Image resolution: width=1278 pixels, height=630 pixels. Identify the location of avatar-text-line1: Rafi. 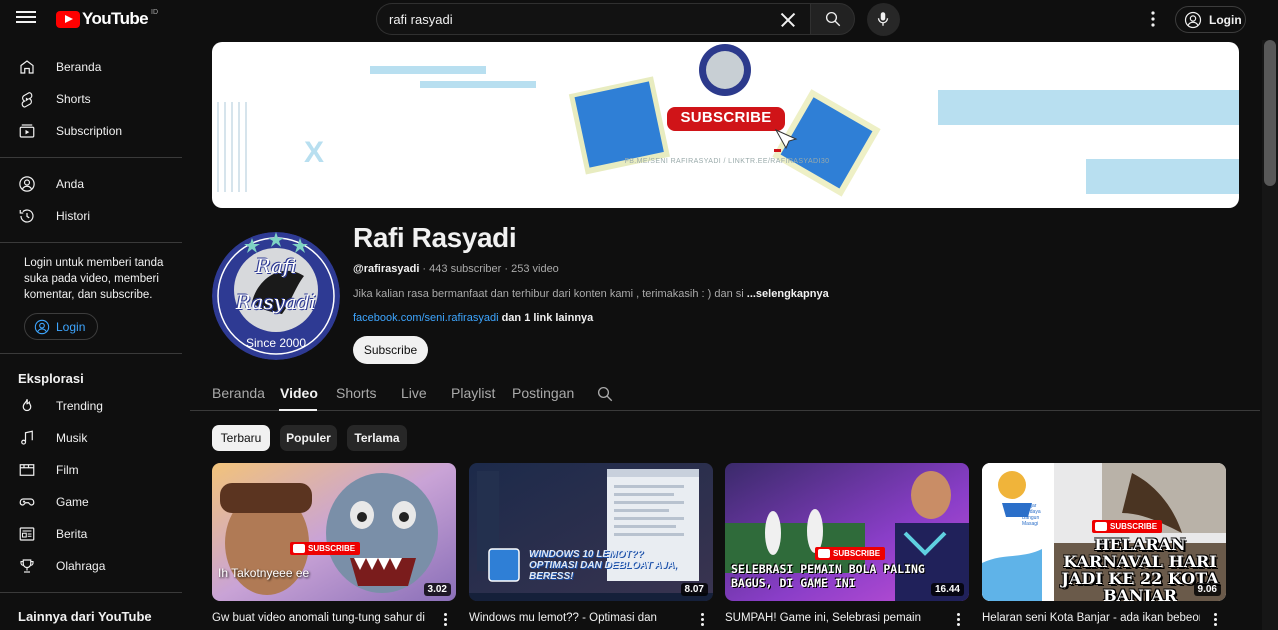
(276, 266).